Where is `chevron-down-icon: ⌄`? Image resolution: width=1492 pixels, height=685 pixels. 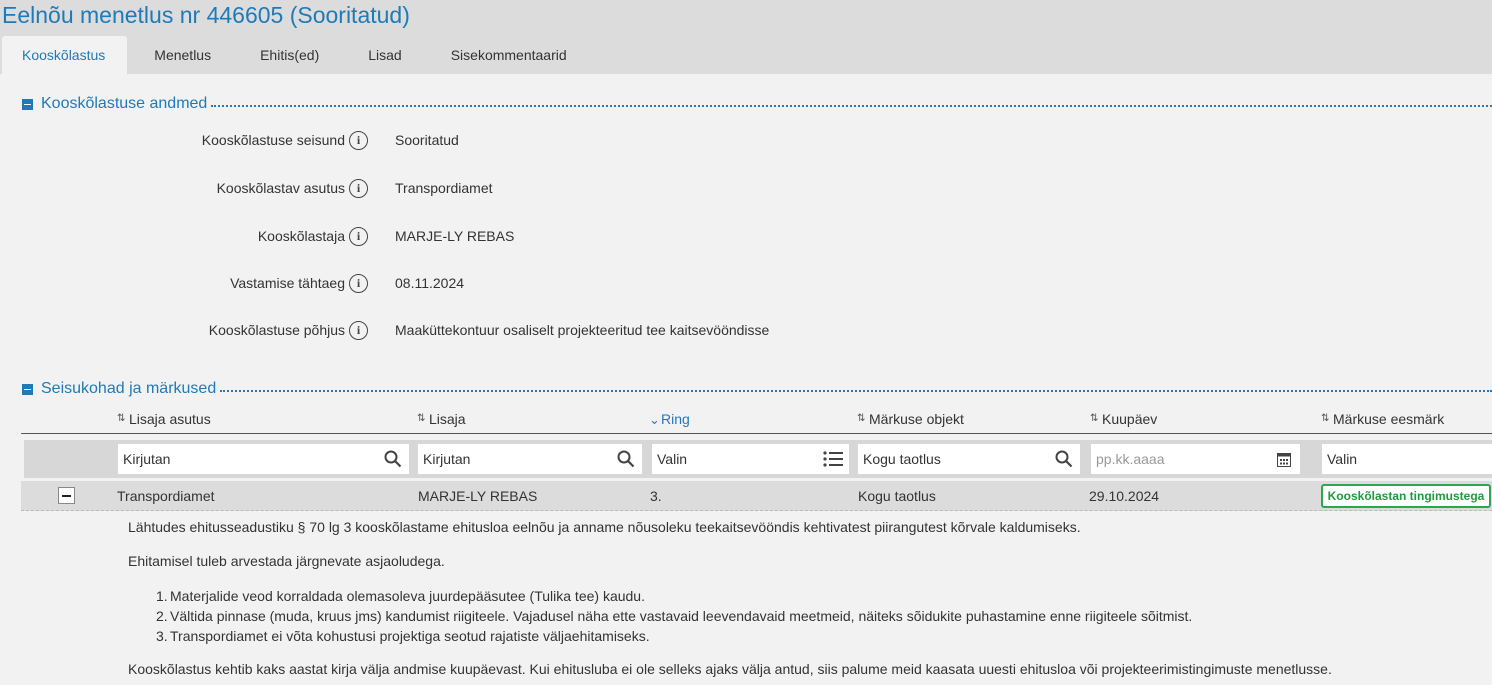 chevron-down-icon: ⌄ is located at coordinates (654, 419).